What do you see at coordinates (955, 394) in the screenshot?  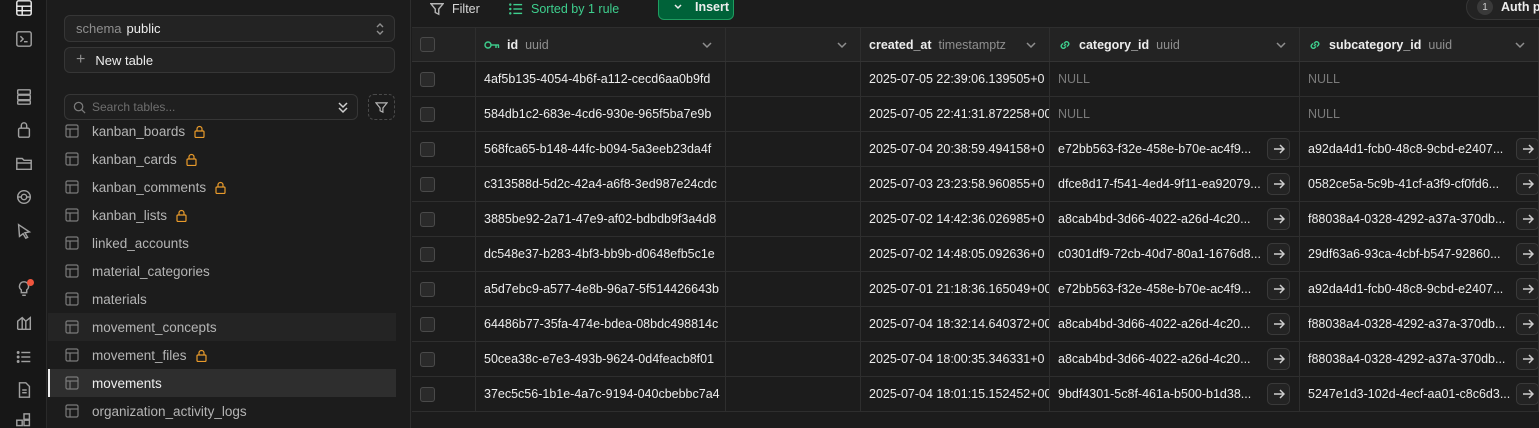 I see `cell-created-at: 2025-07-04 18:01:15.152452+00` at bounding box center [955, 394].